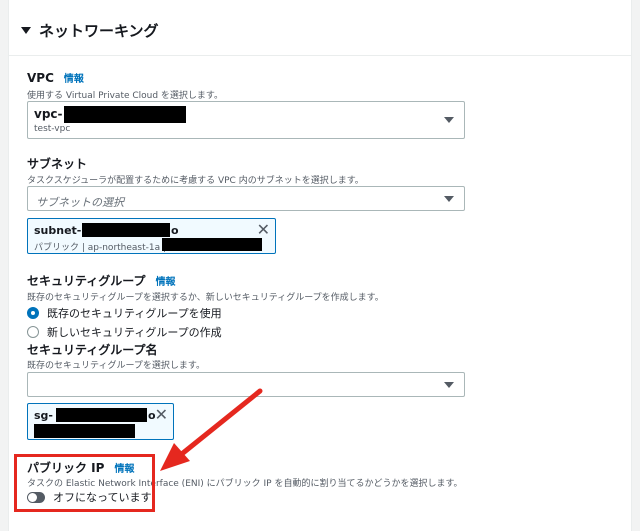  I want to click on sg-option-new: 新しいセキュリティグループの作成, so click(124, 332).